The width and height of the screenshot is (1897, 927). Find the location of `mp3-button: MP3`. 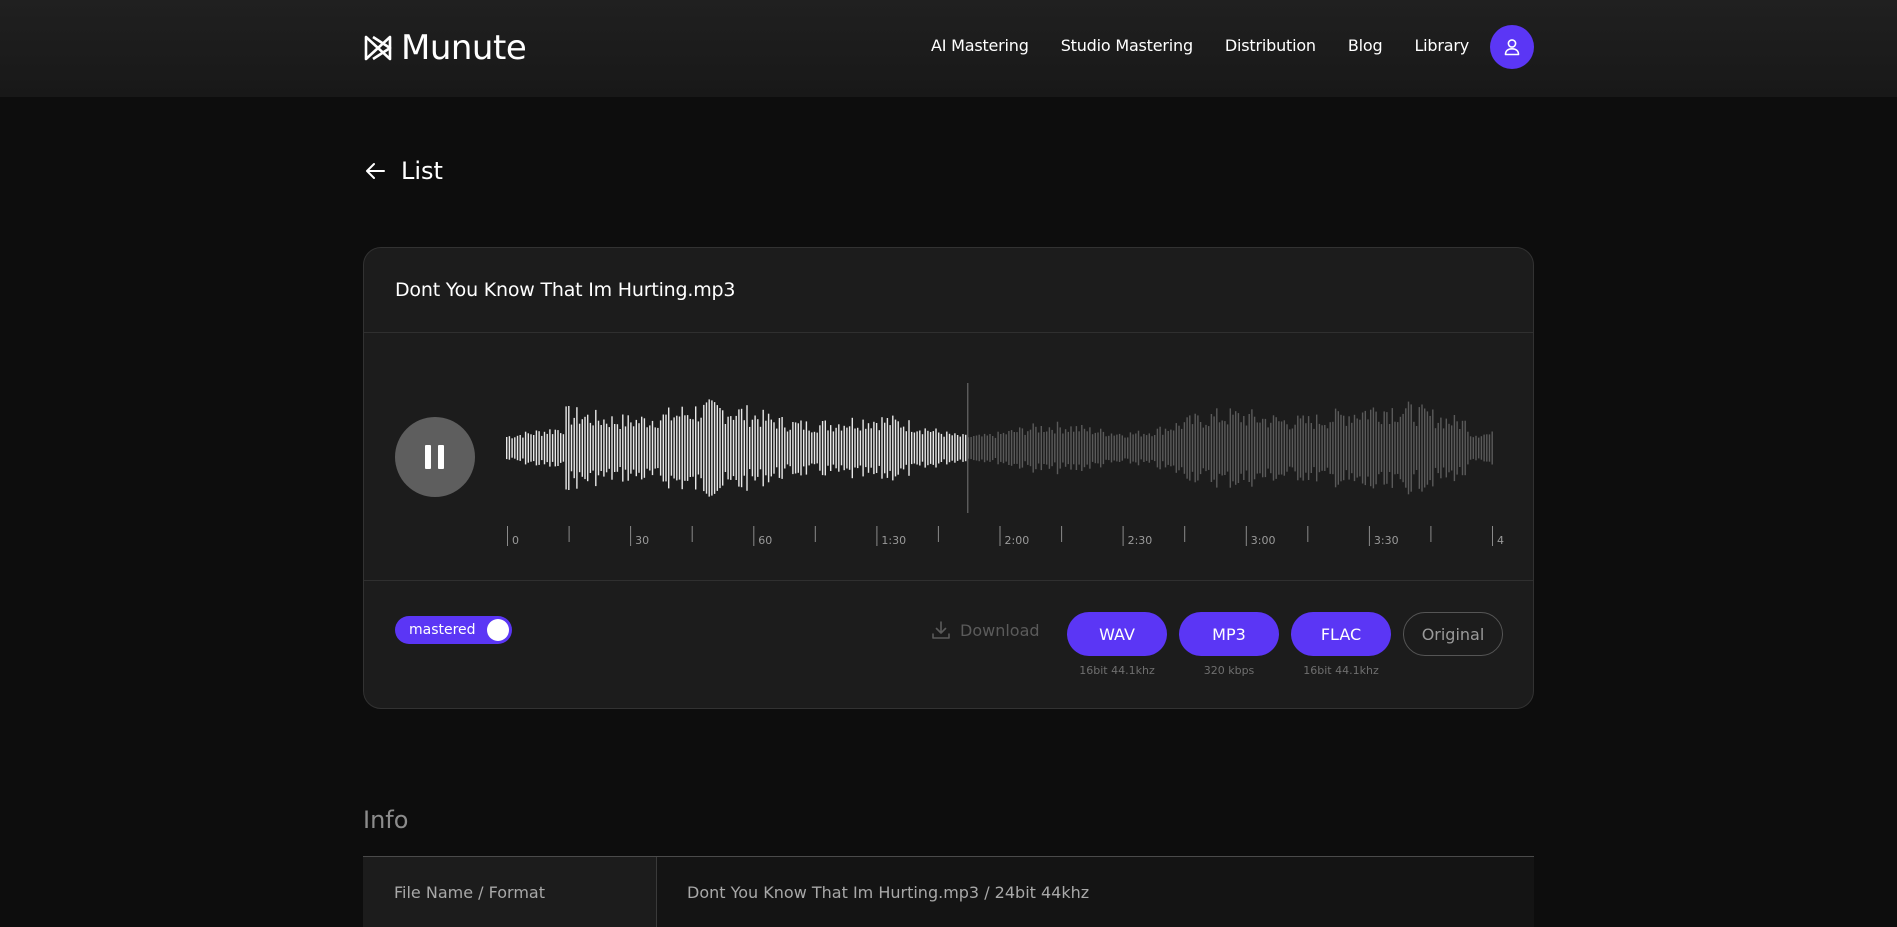

mp3-button: MP3 is located at coordinates (1229, 634).